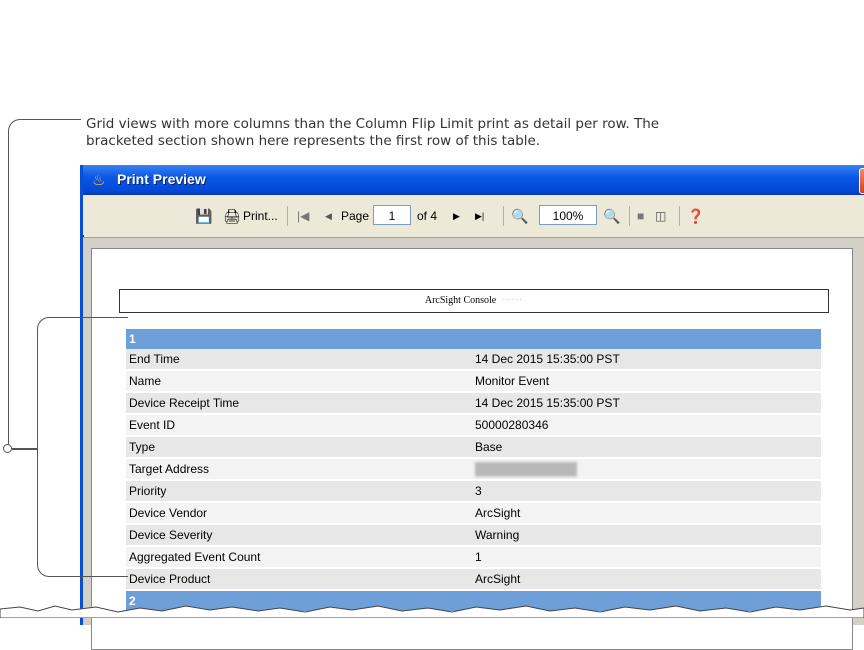 The height and width of the screenshot is (650, 864). I want to click on row-value: 1, so click(478, 557).